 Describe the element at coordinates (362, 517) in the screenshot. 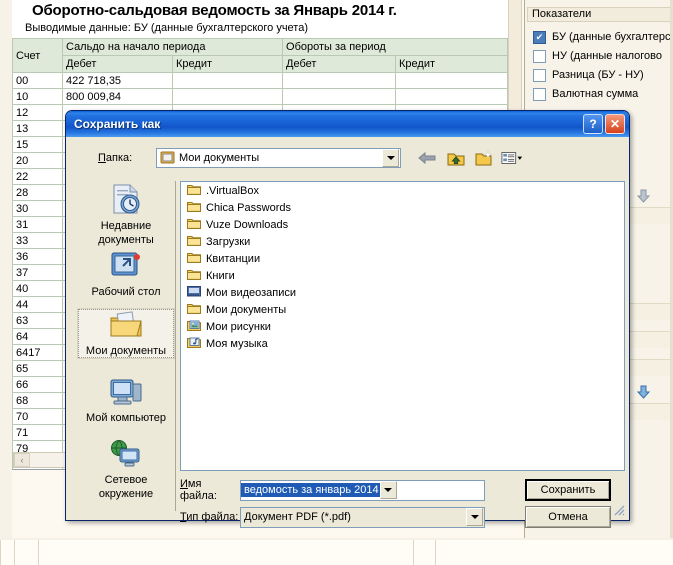

I see `filetype-combobox: Документ PDF (*.pdf)` at that location.